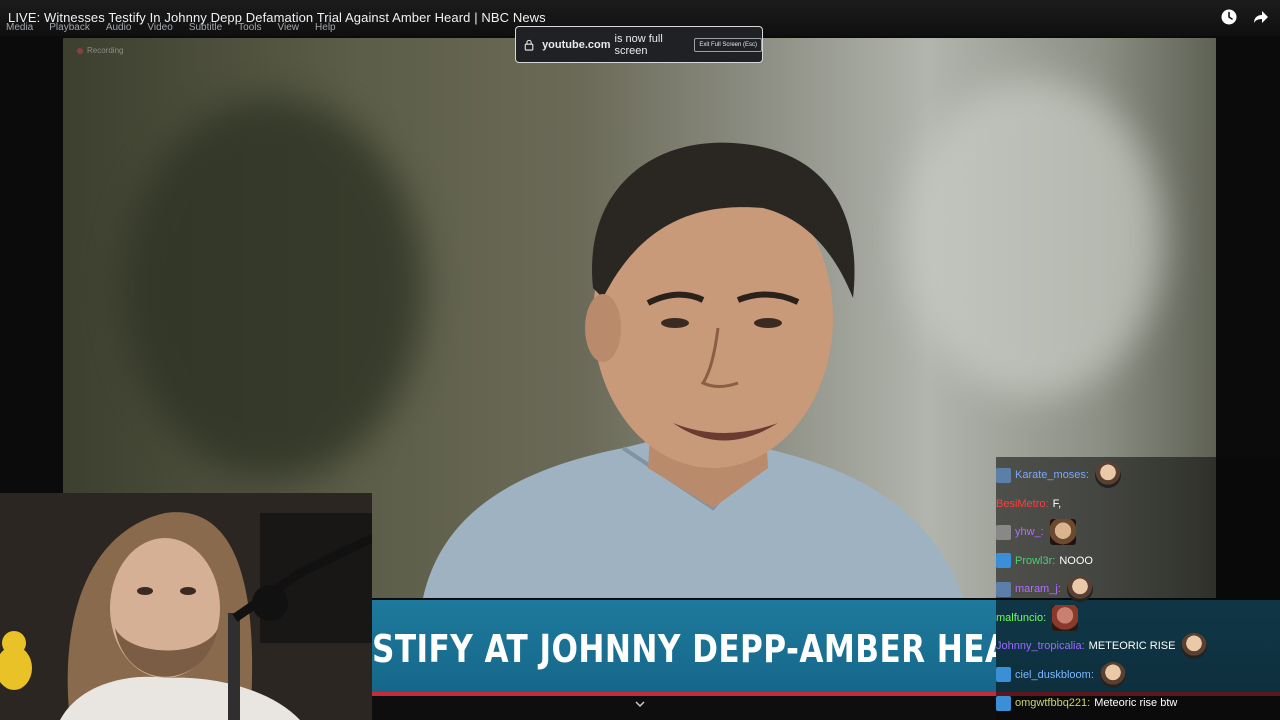 This screenshot has height=720, width=1280. Describe the element at coordinates (1052, 703) in the screenshot. I see `chat-username: omgwtfbbq221:` at that location.